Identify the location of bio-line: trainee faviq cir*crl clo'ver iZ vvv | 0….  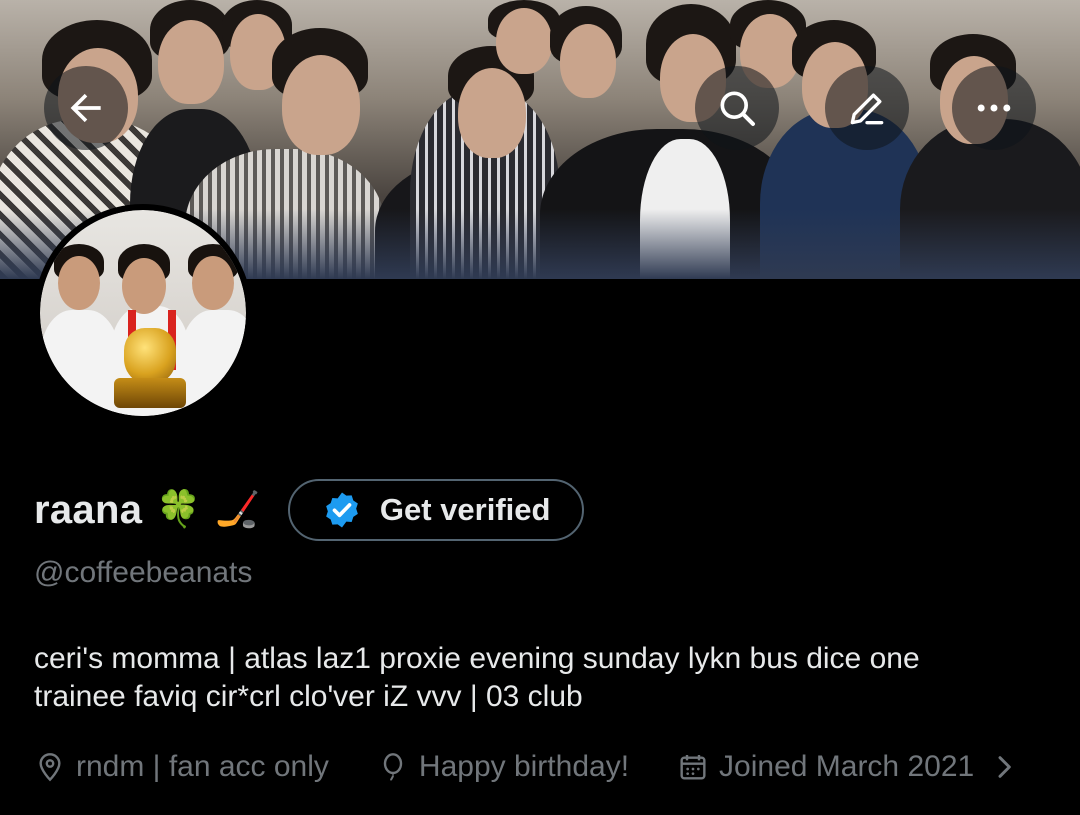
(308, 696).